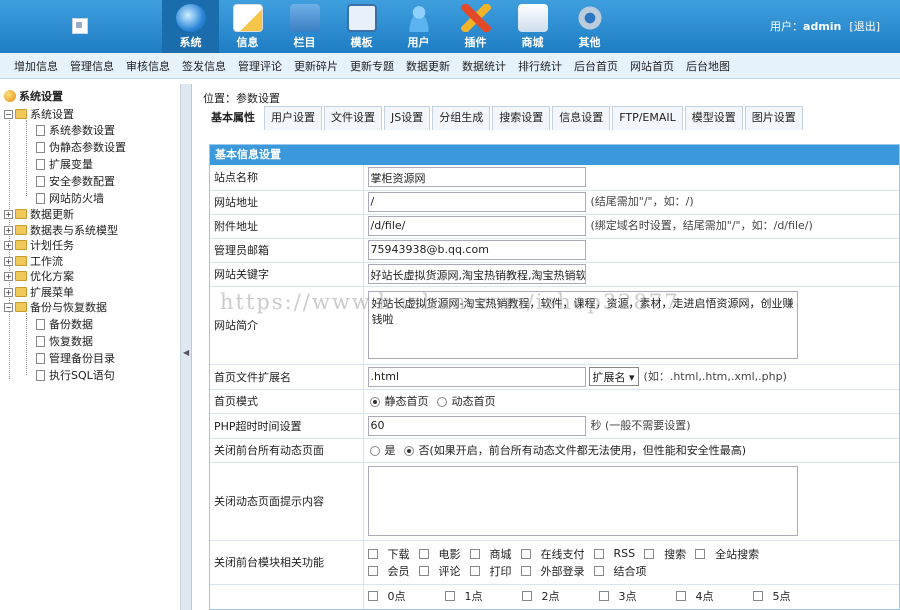  What do you see at coordinates (708, 66) in the screenshot?
I see `subnav-admin-map: 后台地图` at bounding box center [708, 66].